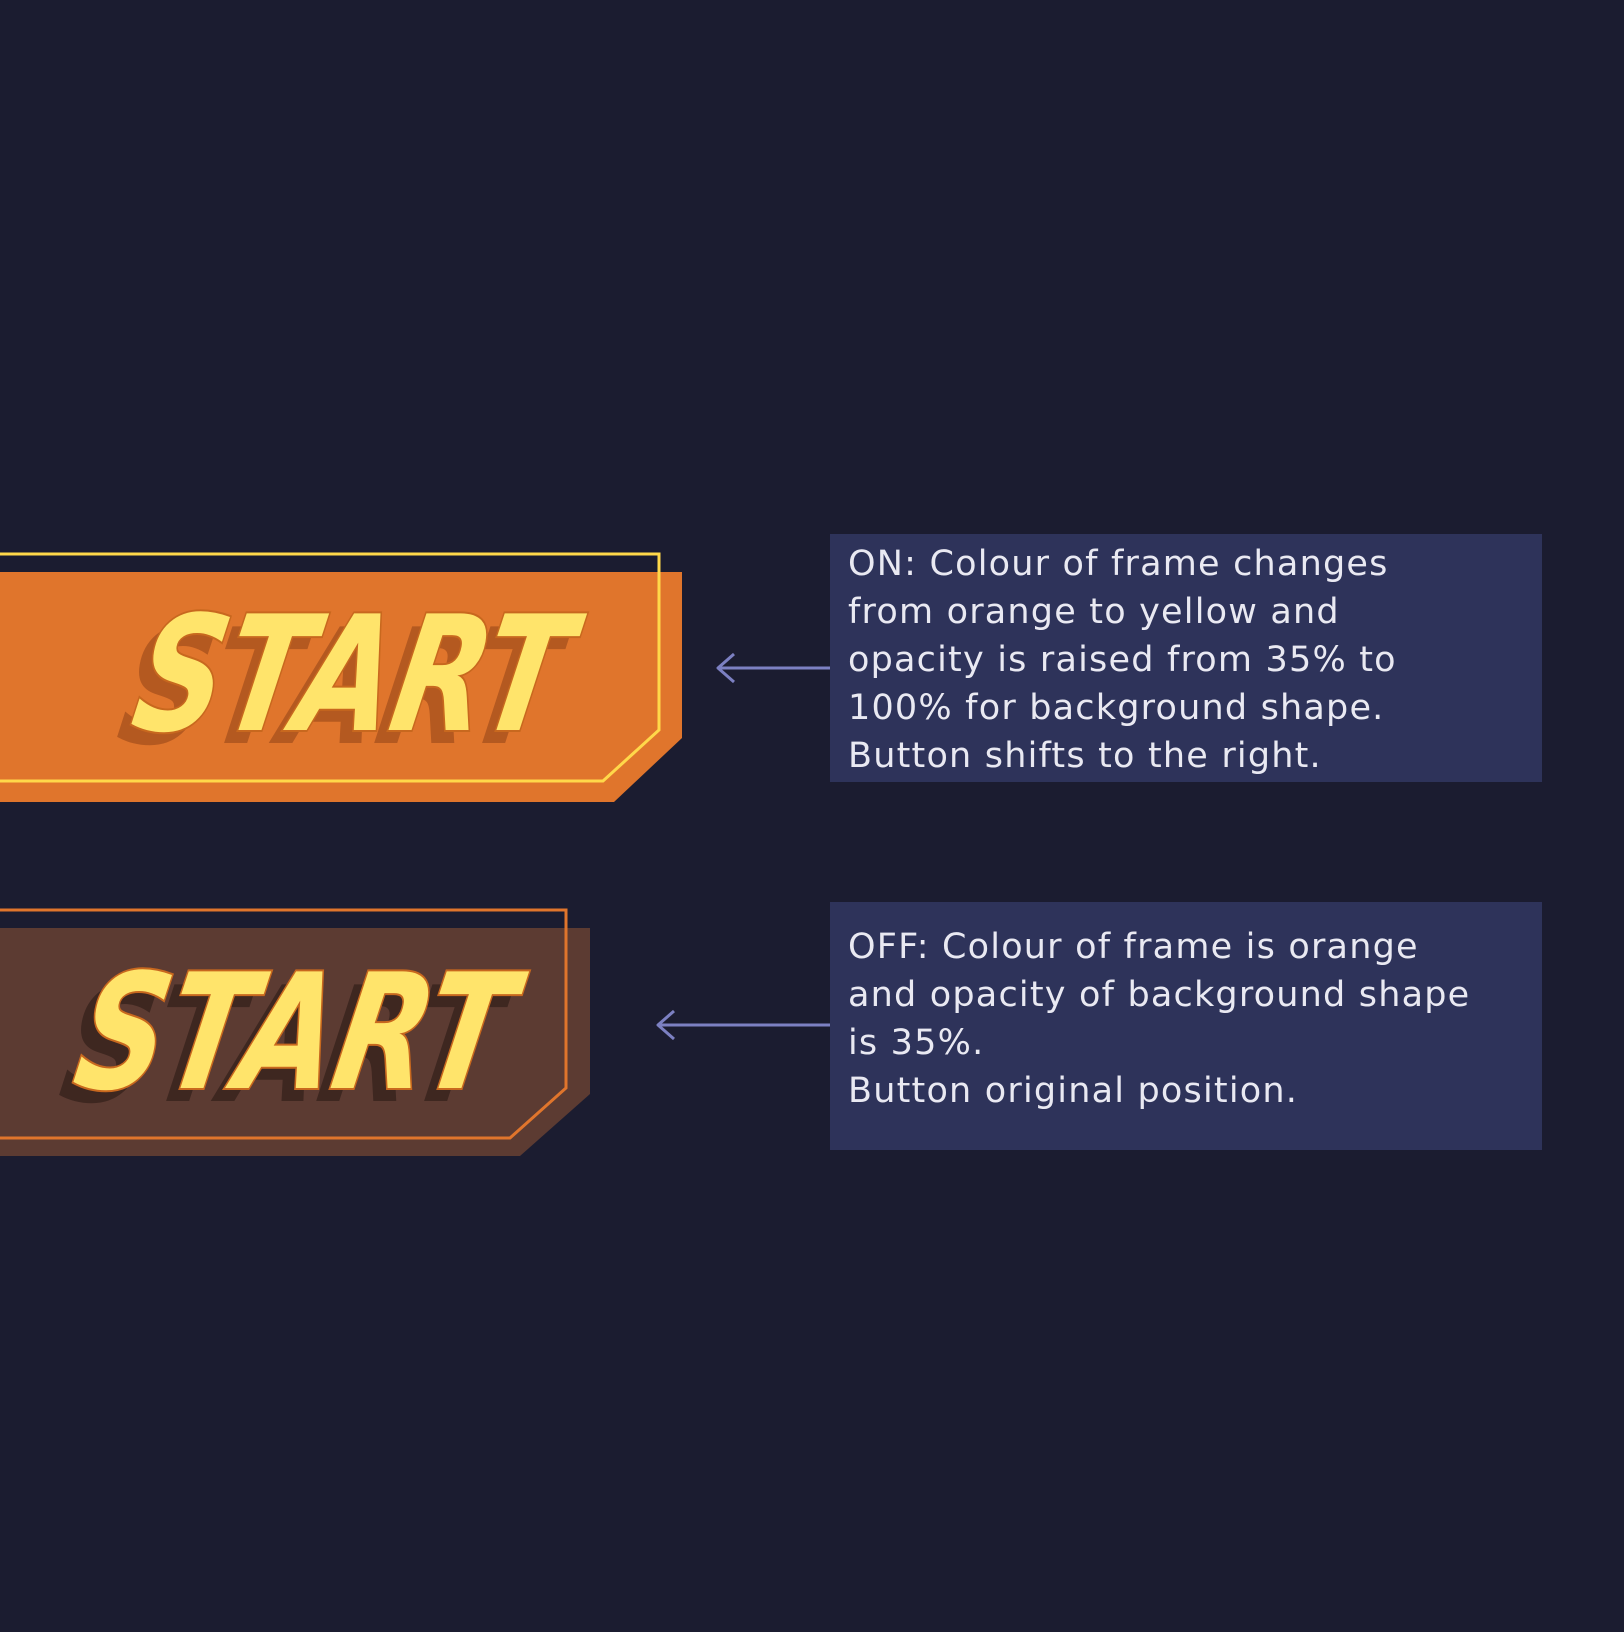 Image resolution: width=1624 pixels, height=1632 pixels. I want to click on note-line: ON: Colour of frame changes, so click(1118, 564).